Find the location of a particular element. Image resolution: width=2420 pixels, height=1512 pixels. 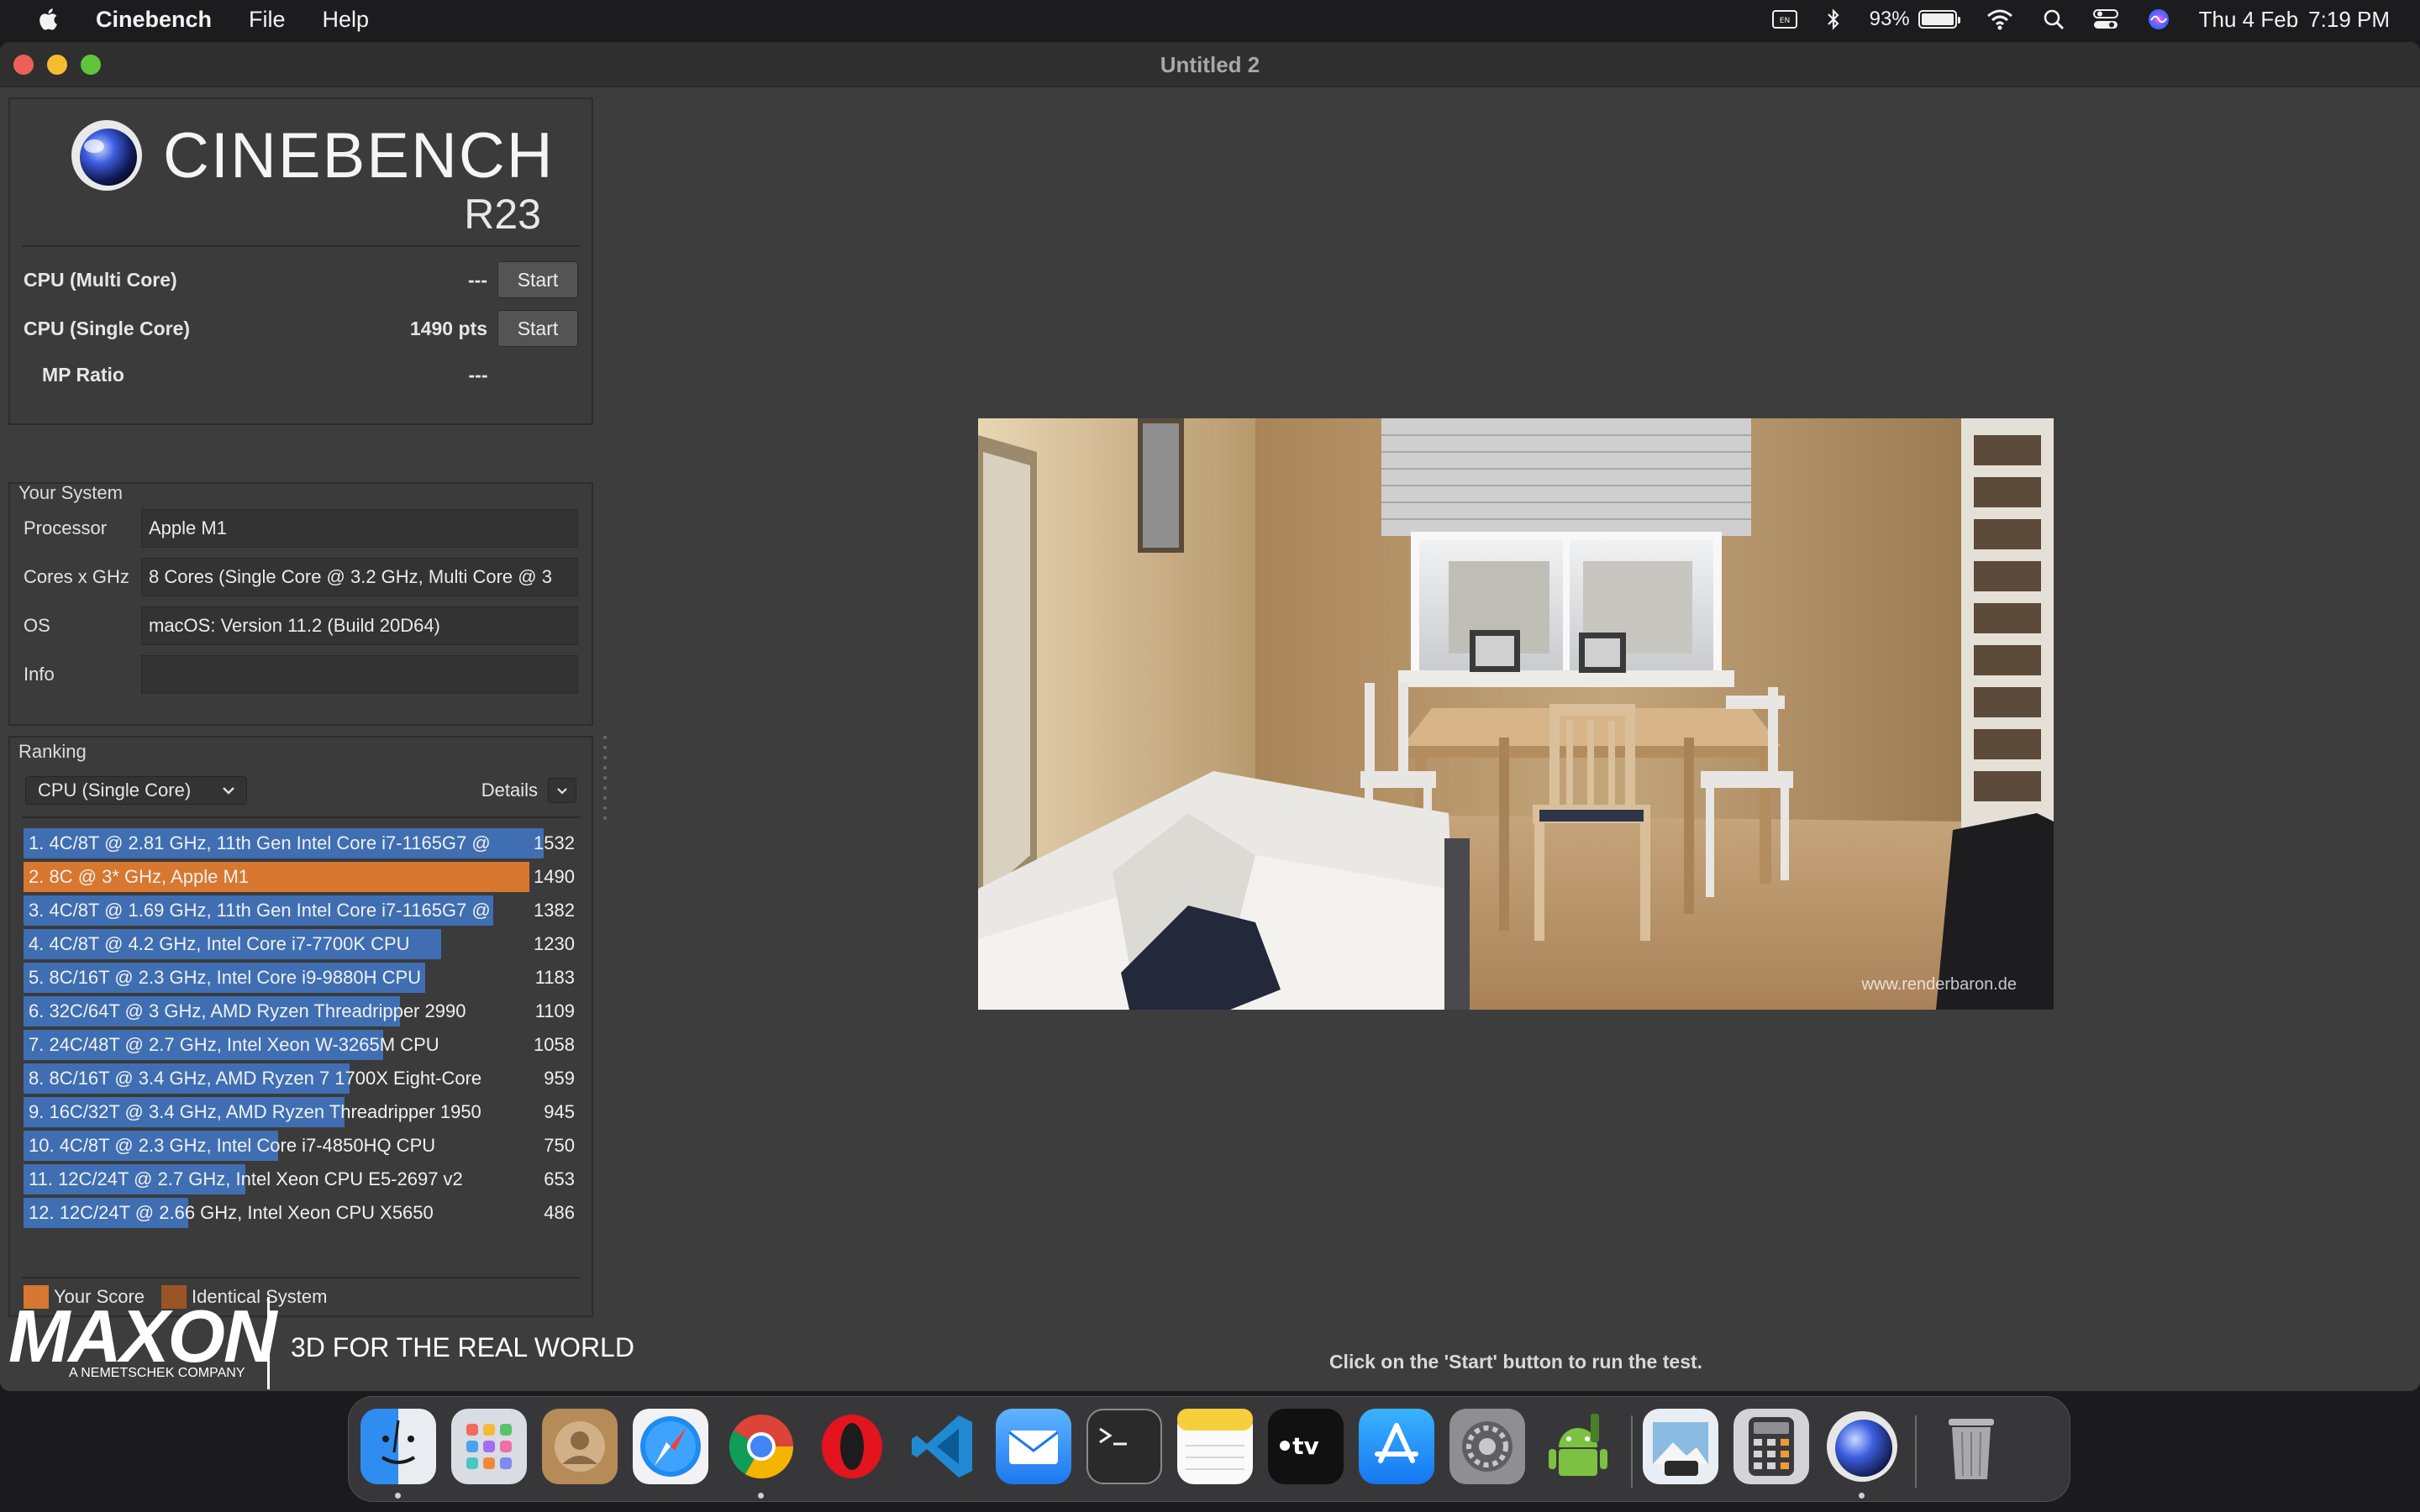

bench-row-single: CPU (Single Core) 1490 pts Start is located at coordinates (301, 328).